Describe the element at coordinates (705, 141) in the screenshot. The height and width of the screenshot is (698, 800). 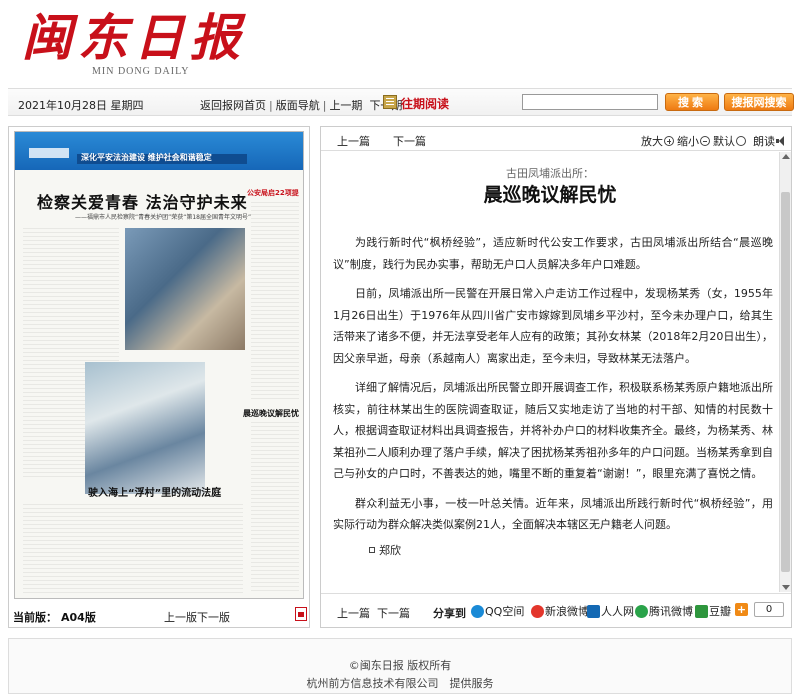
I see `zoom-out-icon` at that location.